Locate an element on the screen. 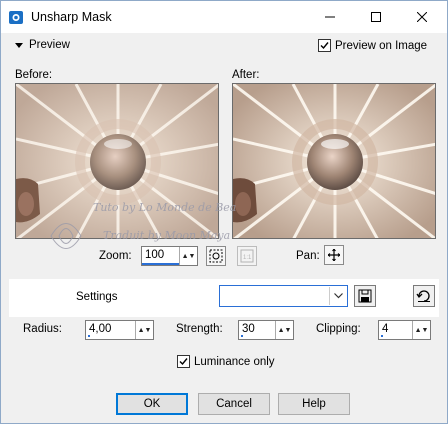 The image size is (448, 424). zoom-spinbox: 100 ▲▼ is located at coordinates (169, 256).